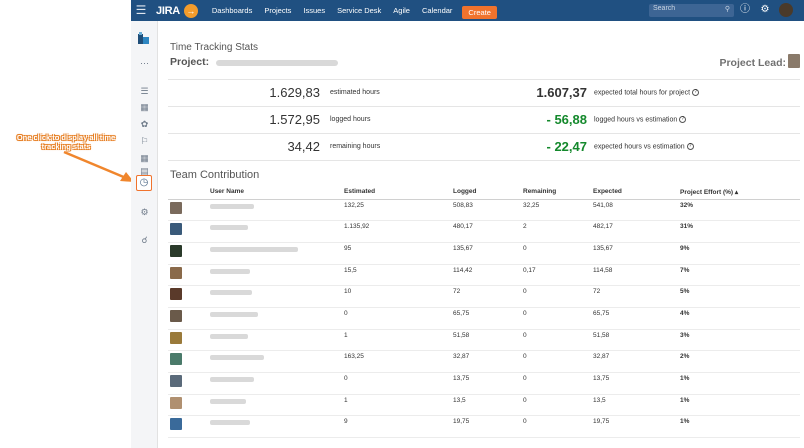 The height and width of the screenshot is (448, 804). Describe the element at coordinates (277, 10) in the screenshot. I see `nav-projects: Projects` at that location.